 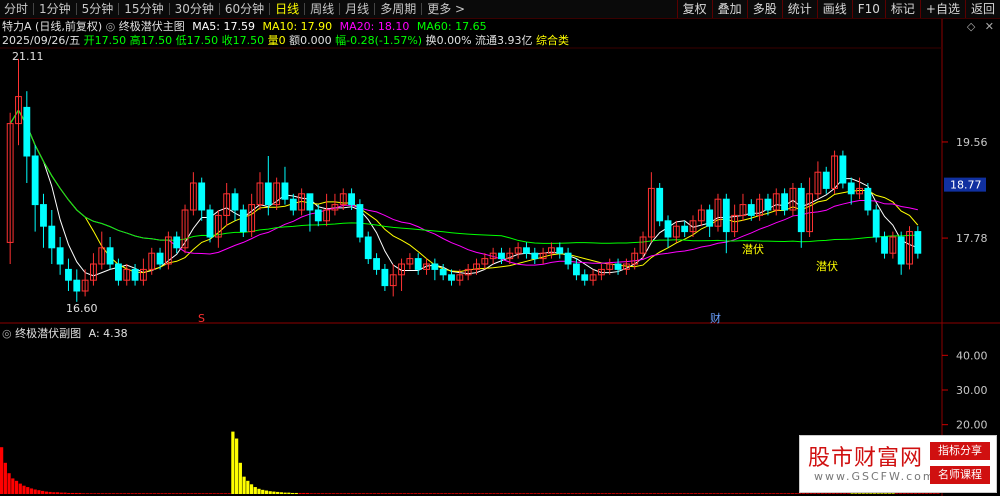 I want to click on current-price-label: 18.77, so click(x=966, y=185).